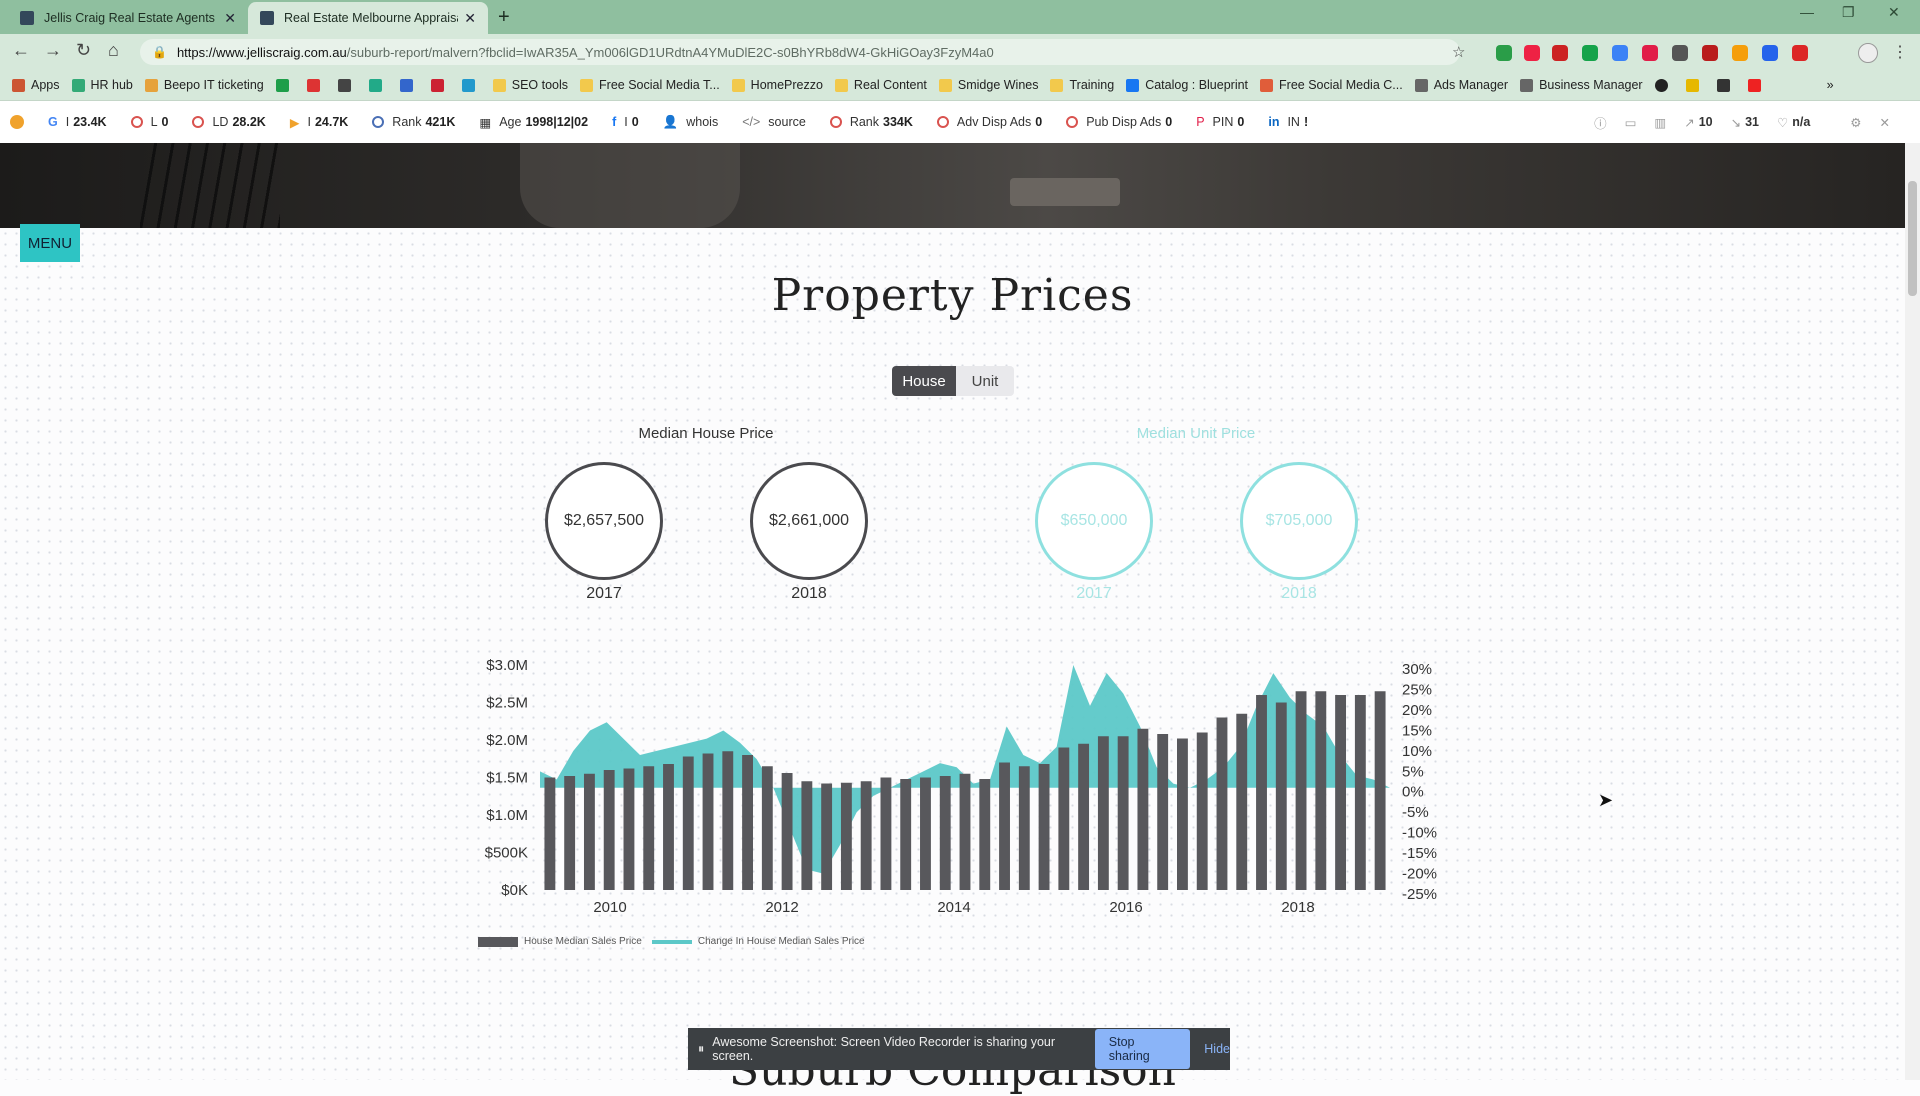 The width and height of the screenshot is (1920, 1096). What do you see at coordinates (1660, 122) in the screenshot?
I see `chart-icon: ▥` at bounding box center [1660, 122].